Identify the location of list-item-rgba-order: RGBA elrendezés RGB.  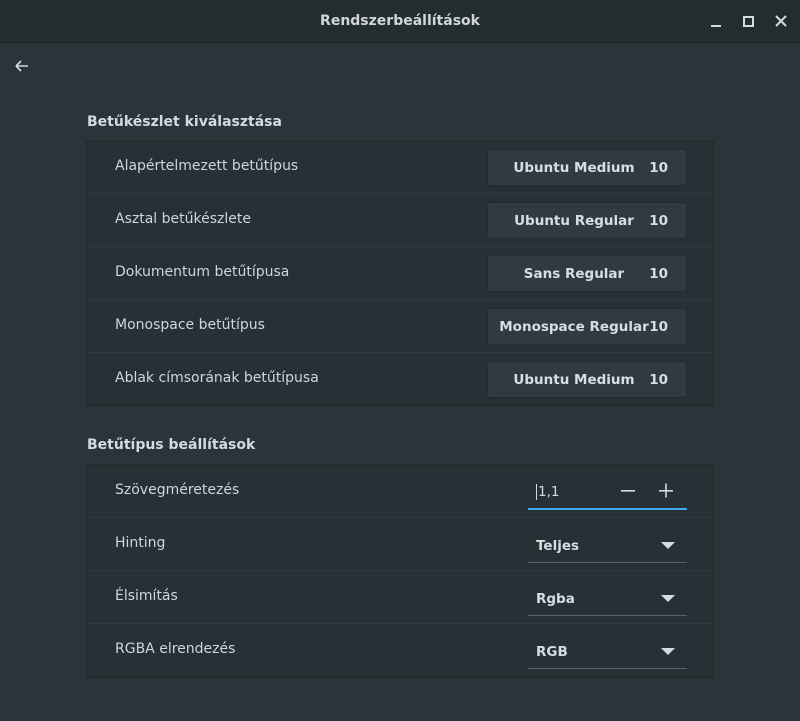
(400, 650).